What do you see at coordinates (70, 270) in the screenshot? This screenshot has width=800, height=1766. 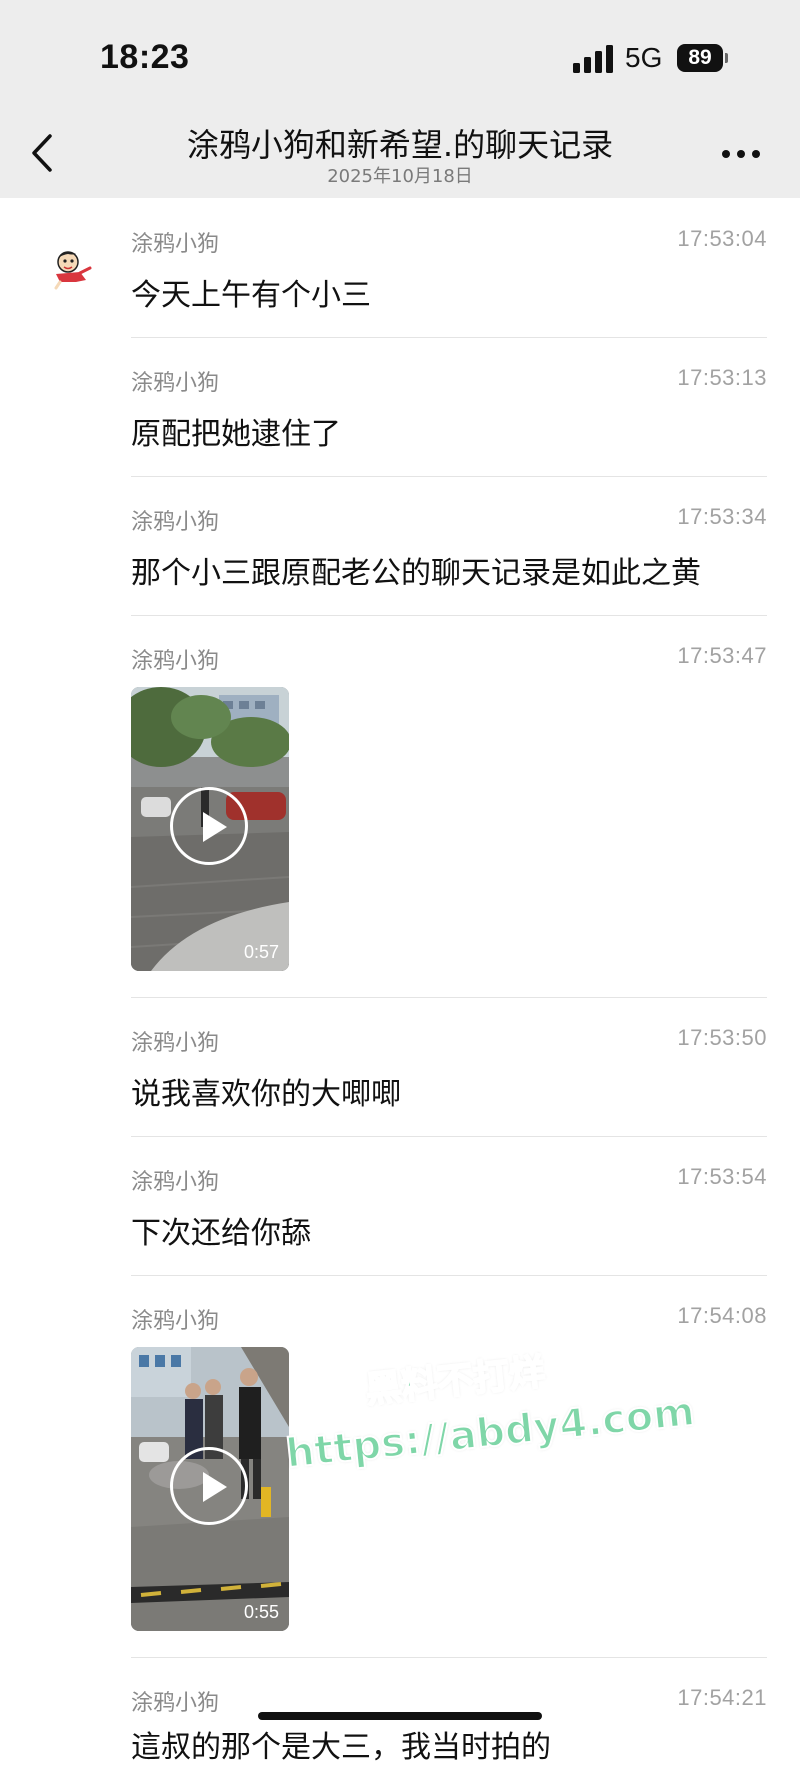 I see `avatar` at bounding box center [70, 270].